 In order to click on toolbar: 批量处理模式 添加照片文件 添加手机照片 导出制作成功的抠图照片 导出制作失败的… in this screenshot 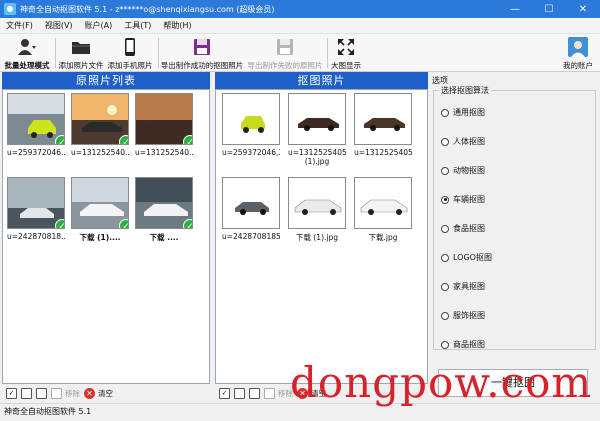, I will do `click(300, 53)`.